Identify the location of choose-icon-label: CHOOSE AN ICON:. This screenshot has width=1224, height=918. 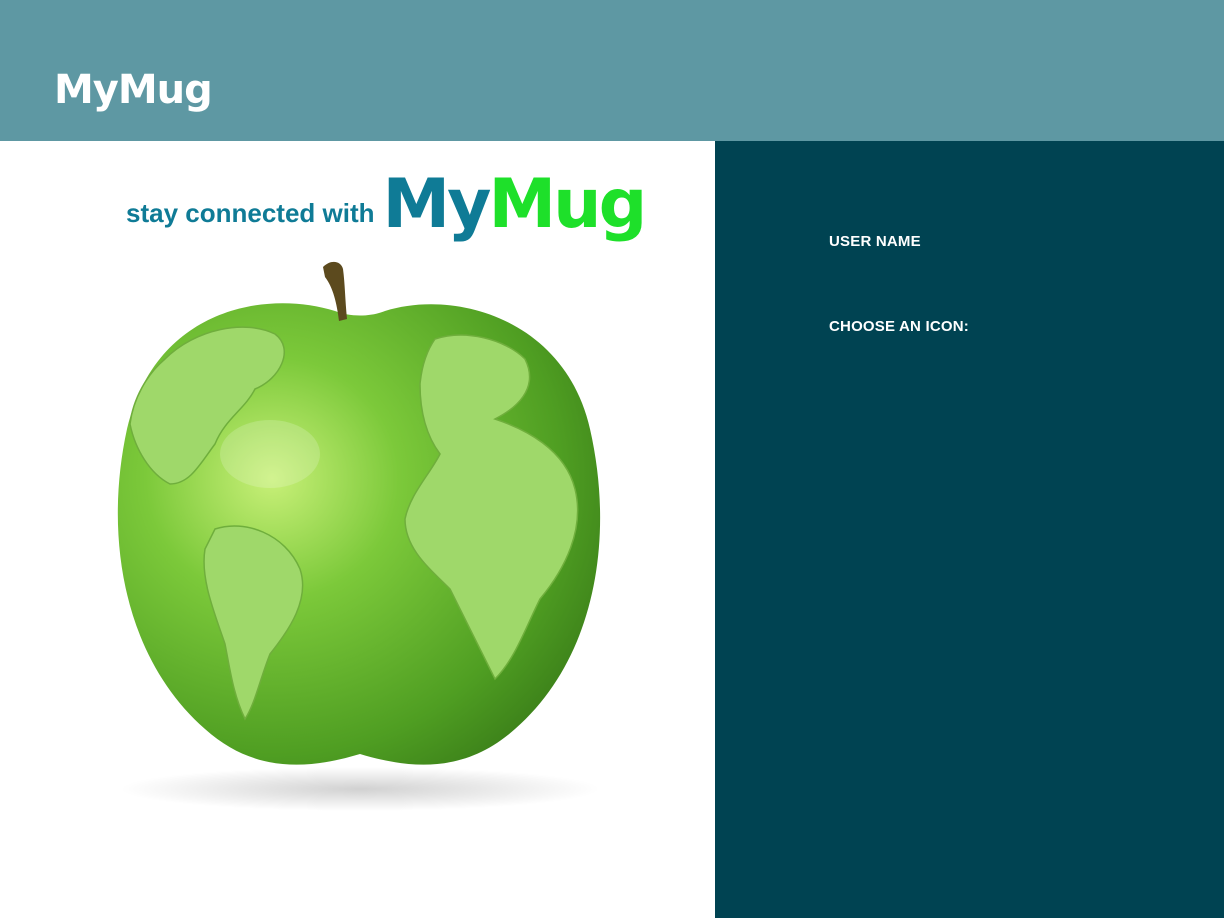
(899, 326).